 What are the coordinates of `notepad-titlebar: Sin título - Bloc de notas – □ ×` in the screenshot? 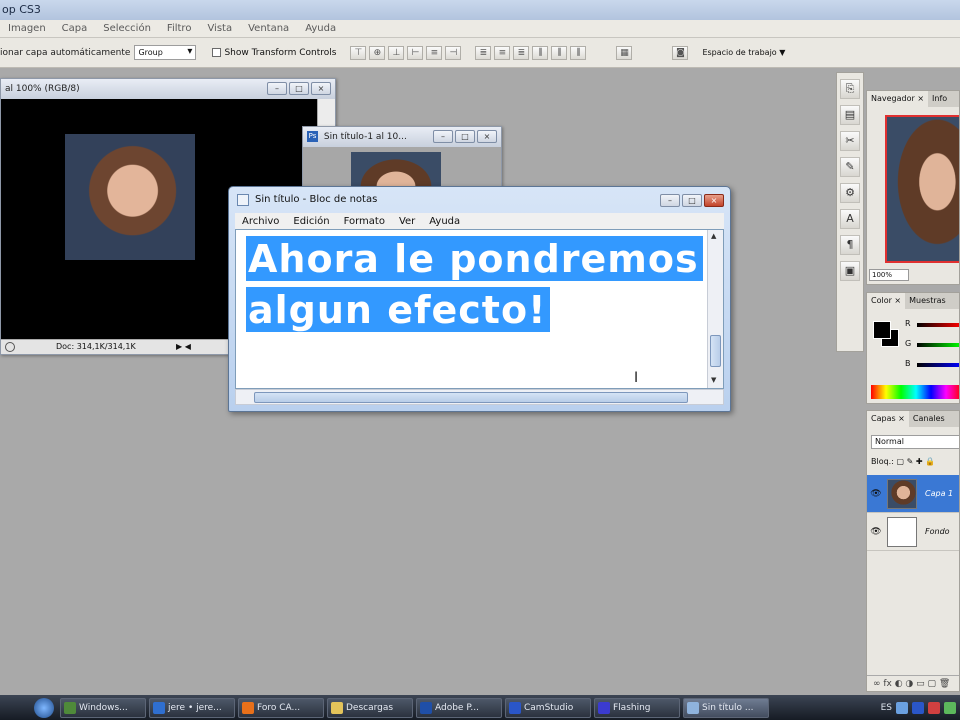 It's located at (479, 200).